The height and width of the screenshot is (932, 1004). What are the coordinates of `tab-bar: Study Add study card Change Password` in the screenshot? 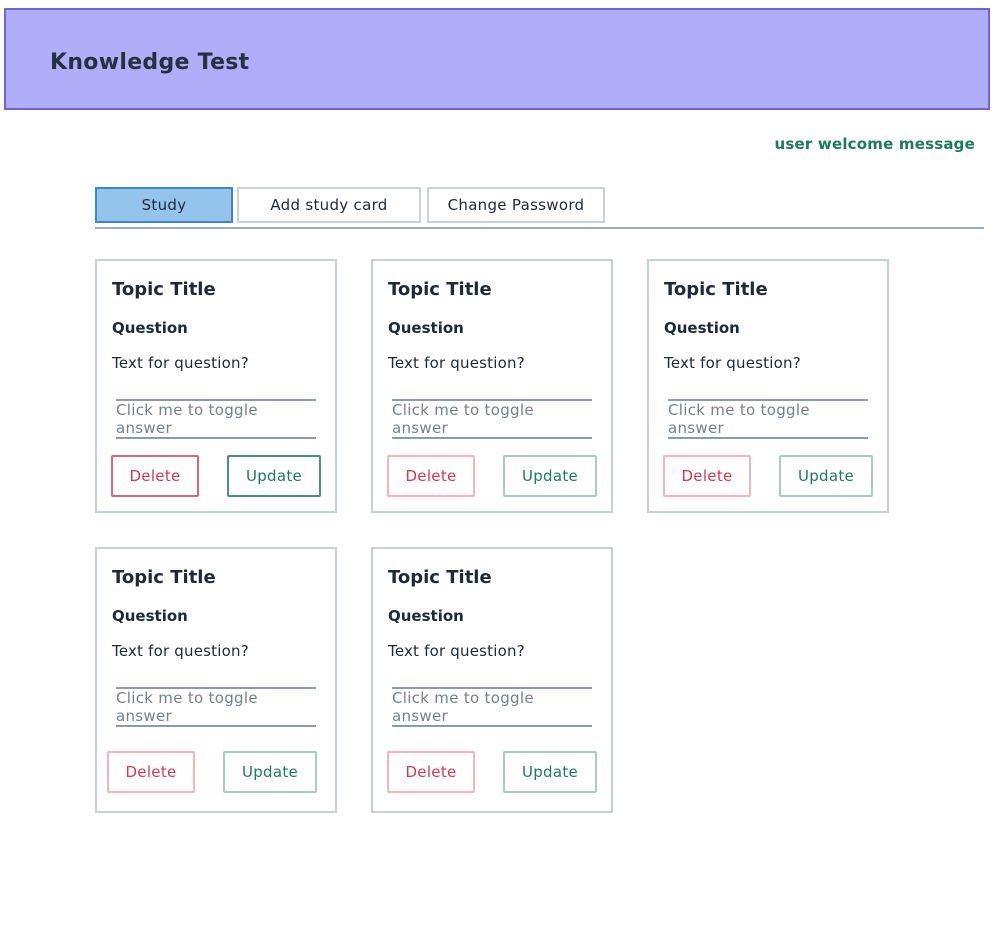 It's located at (539, 208).